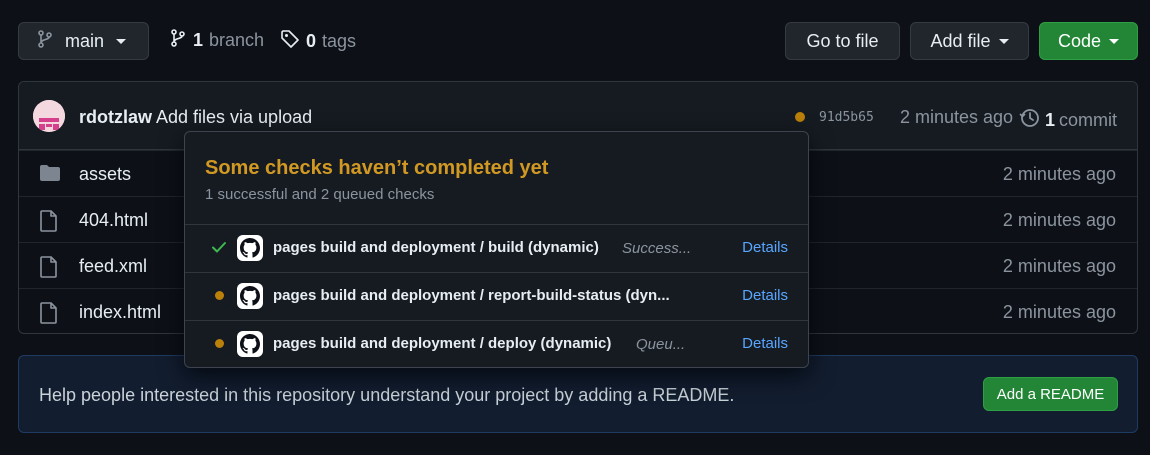 The image size is (1150, 455). Describe the element at coordinates (1088, 120) in the screenshot. I see `commit-word: commit` at that location.